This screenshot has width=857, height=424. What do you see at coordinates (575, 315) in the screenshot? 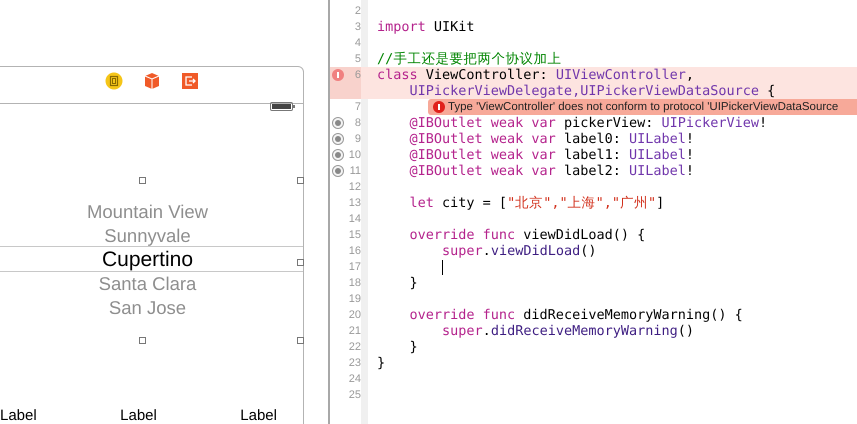
I see `code-line: override func didReceiveMemoryWarning() {` at bounding box center [575, 315].